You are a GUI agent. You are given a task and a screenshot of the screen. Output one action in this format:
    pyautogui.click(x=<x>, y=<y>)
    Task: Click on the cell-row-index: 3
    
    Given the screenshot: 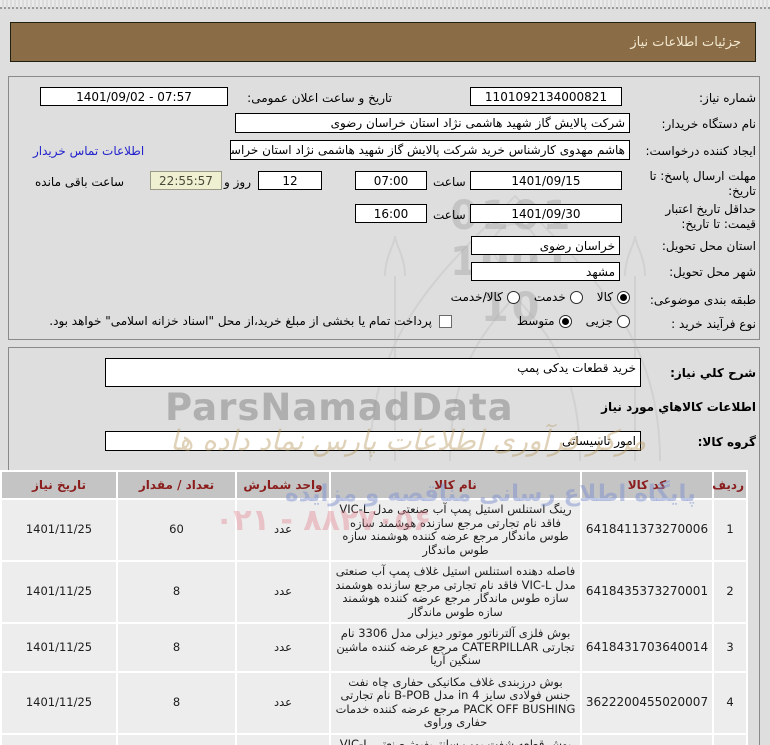 What is the action you would take?
    pyautogui.click(x=730, y=647)
    